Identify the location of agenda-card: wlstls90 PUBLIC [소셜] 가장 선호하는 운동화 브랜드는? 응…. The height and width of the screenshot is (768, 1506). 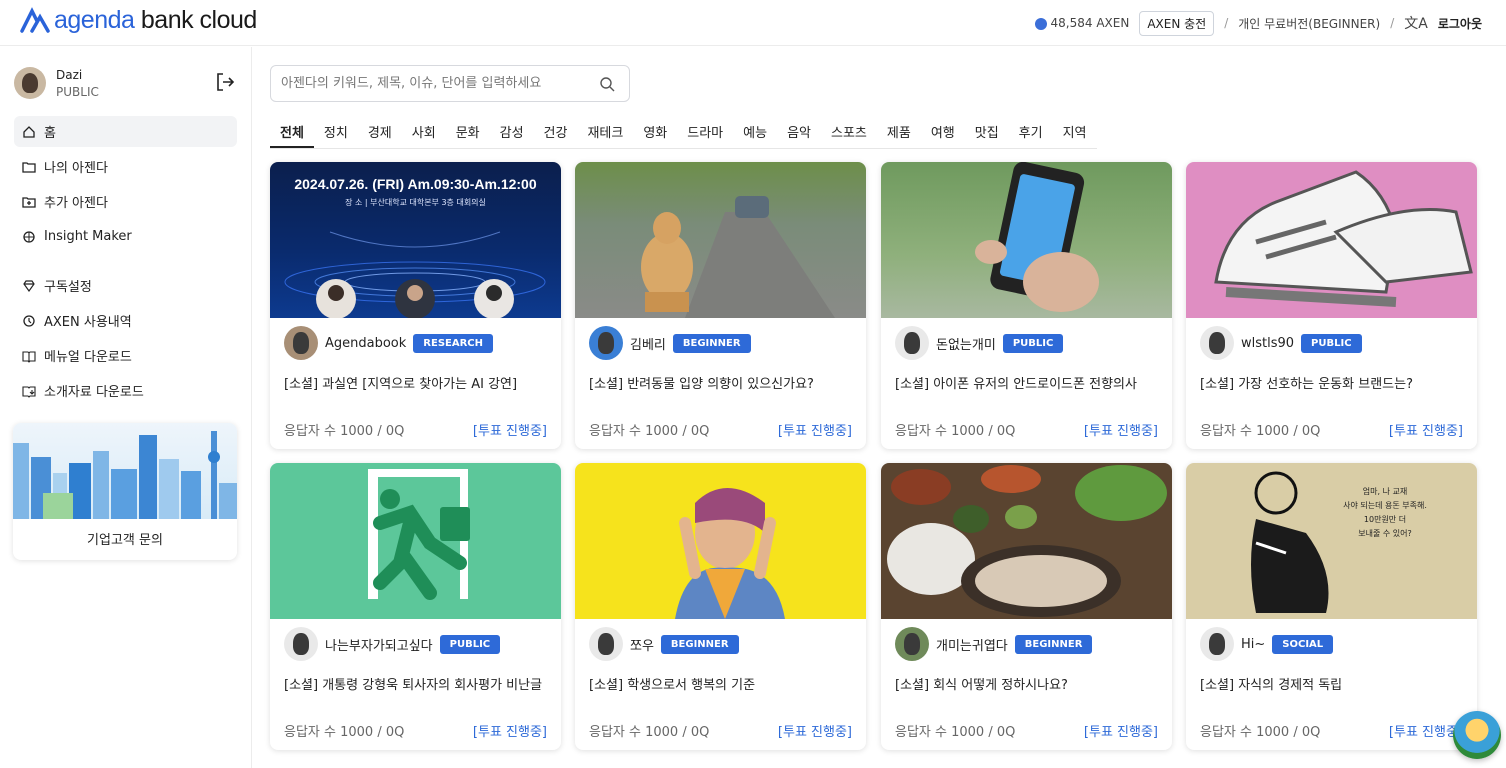
(1331, 305).